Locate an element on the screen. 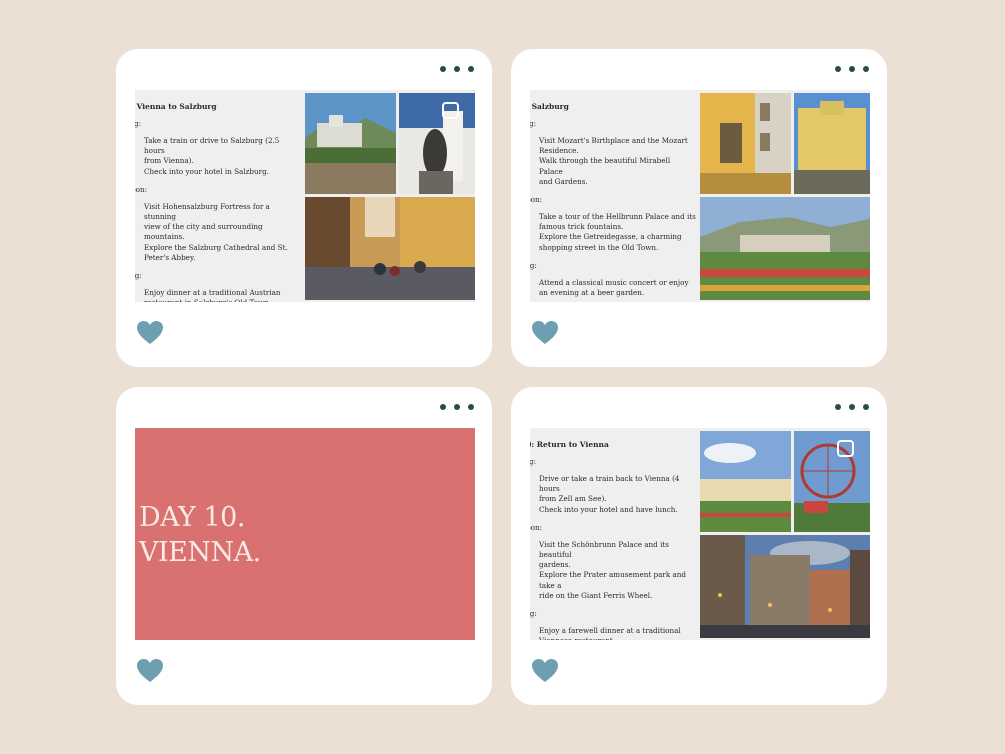  title-line-day: DAY 10. is located at coordinates (192, 517).